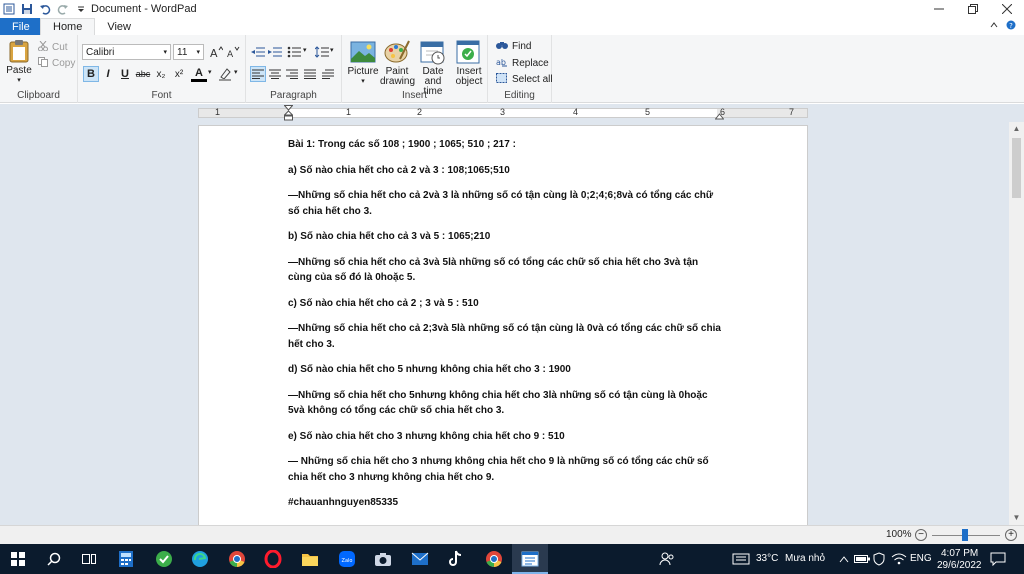 The width and height of the screenshot is (1024, 574). I want to click on clock-date: 29/6/2022, so click(959, 565).